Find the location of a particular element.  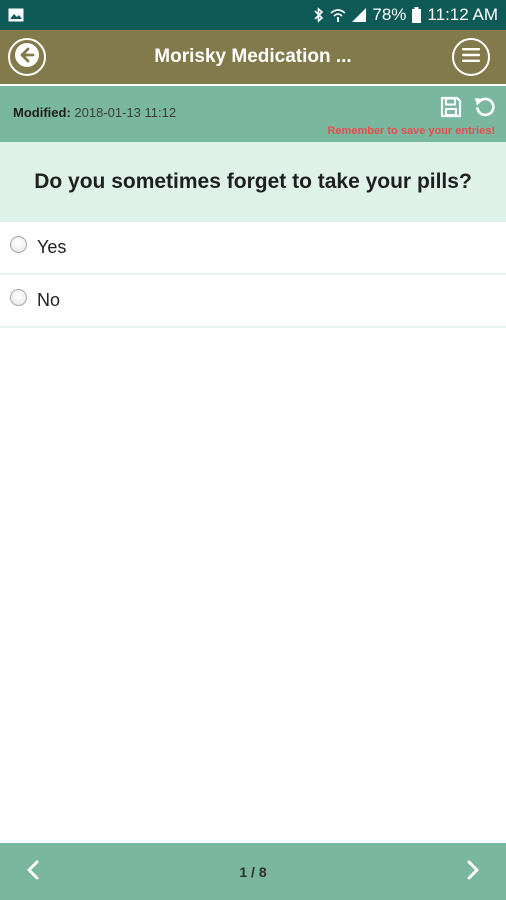

next-page-button is located at coordinates (473, 872).